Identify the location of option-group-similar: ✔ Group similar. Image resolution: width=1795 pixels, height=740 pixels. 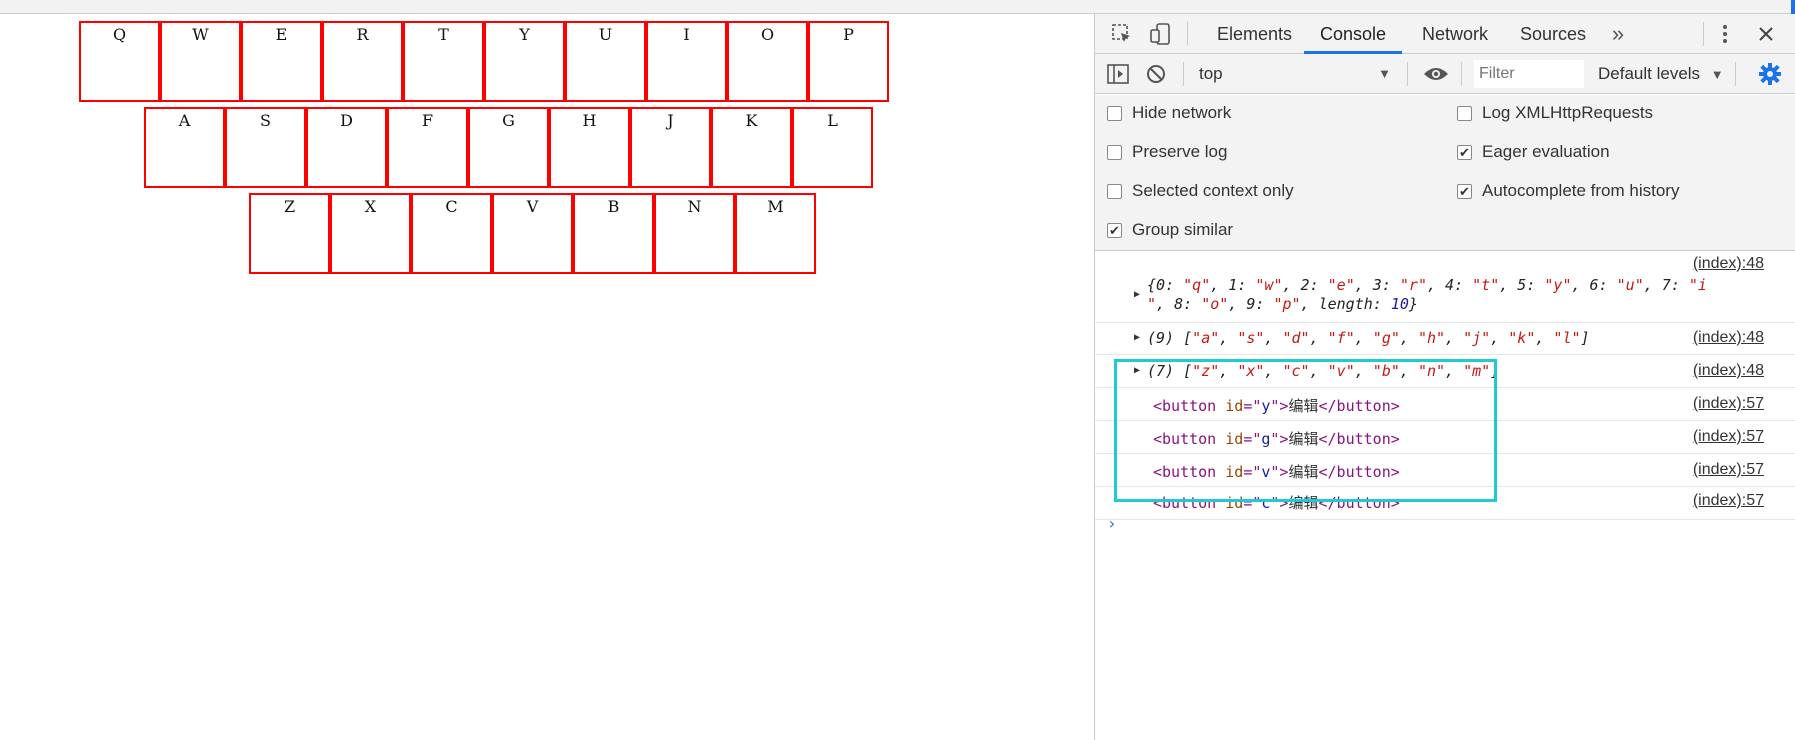
(1170, 230).